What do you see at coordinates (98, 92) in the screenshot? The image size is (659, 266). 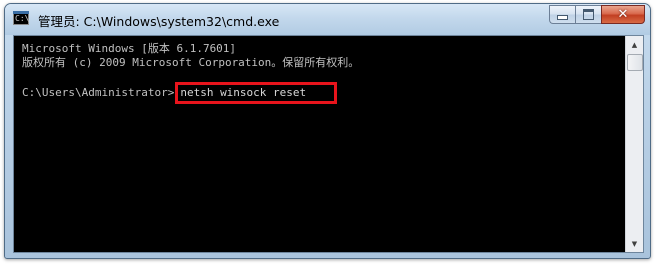 I see `console-prompt: C:\Users\Administrator>` at bounding box center [98, 92].